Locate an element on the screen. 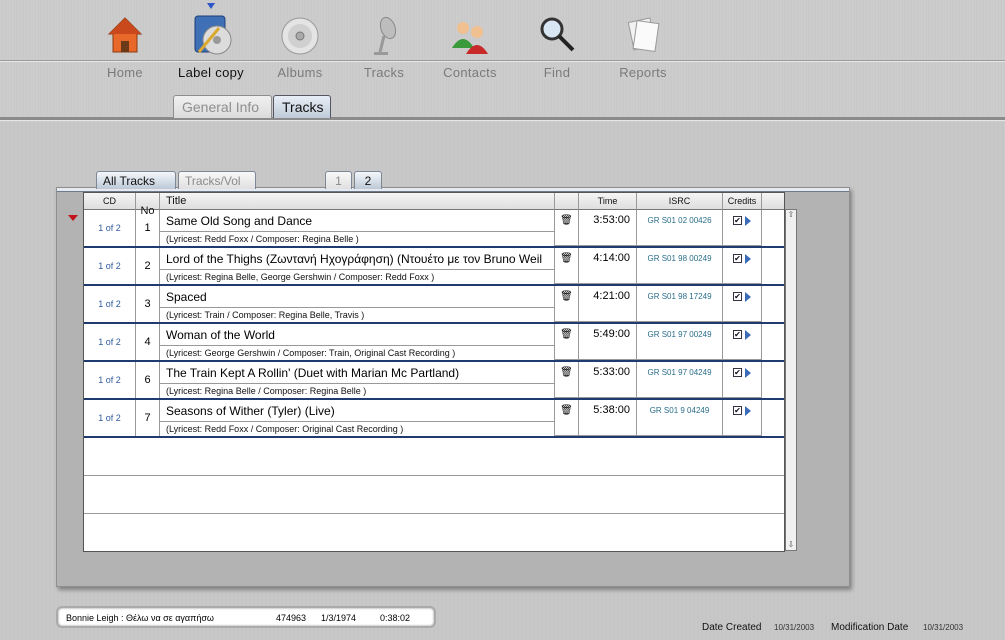  nav-contacts-label: Contacts is located at coordinates (470, 72).